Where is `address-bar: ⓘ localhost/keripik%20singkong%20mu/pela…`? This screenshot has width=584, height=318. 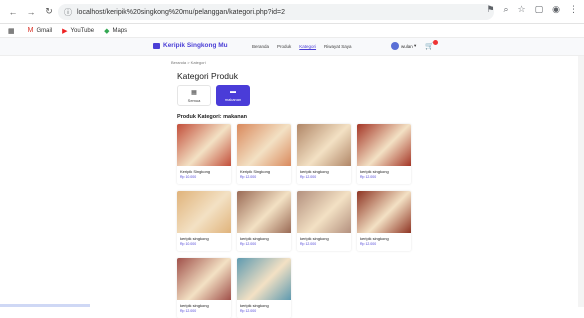 address-bar: ⓘ localhost/keripik%20singkong%20mu/pela… is located at coordinates (276, 12).